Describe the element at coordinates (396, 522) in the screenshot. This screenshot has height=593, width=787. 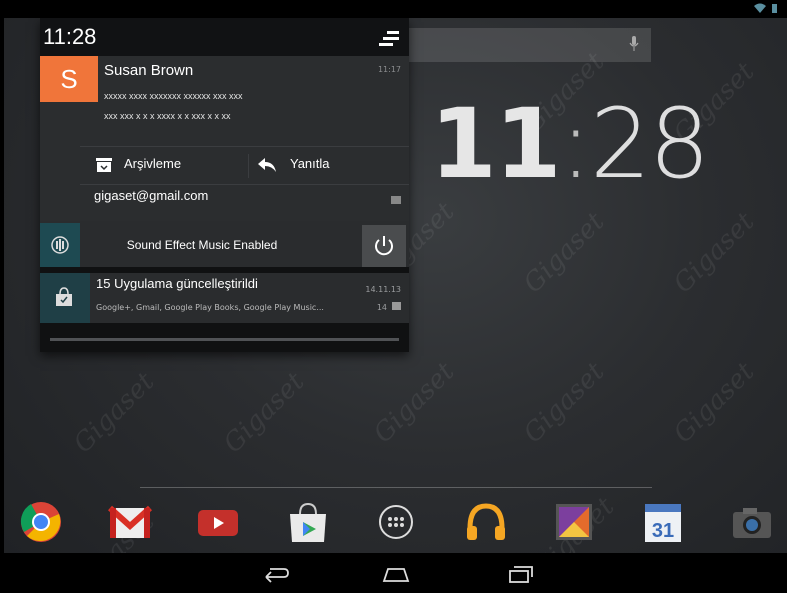
I see `app-drawer-icon` at that location.